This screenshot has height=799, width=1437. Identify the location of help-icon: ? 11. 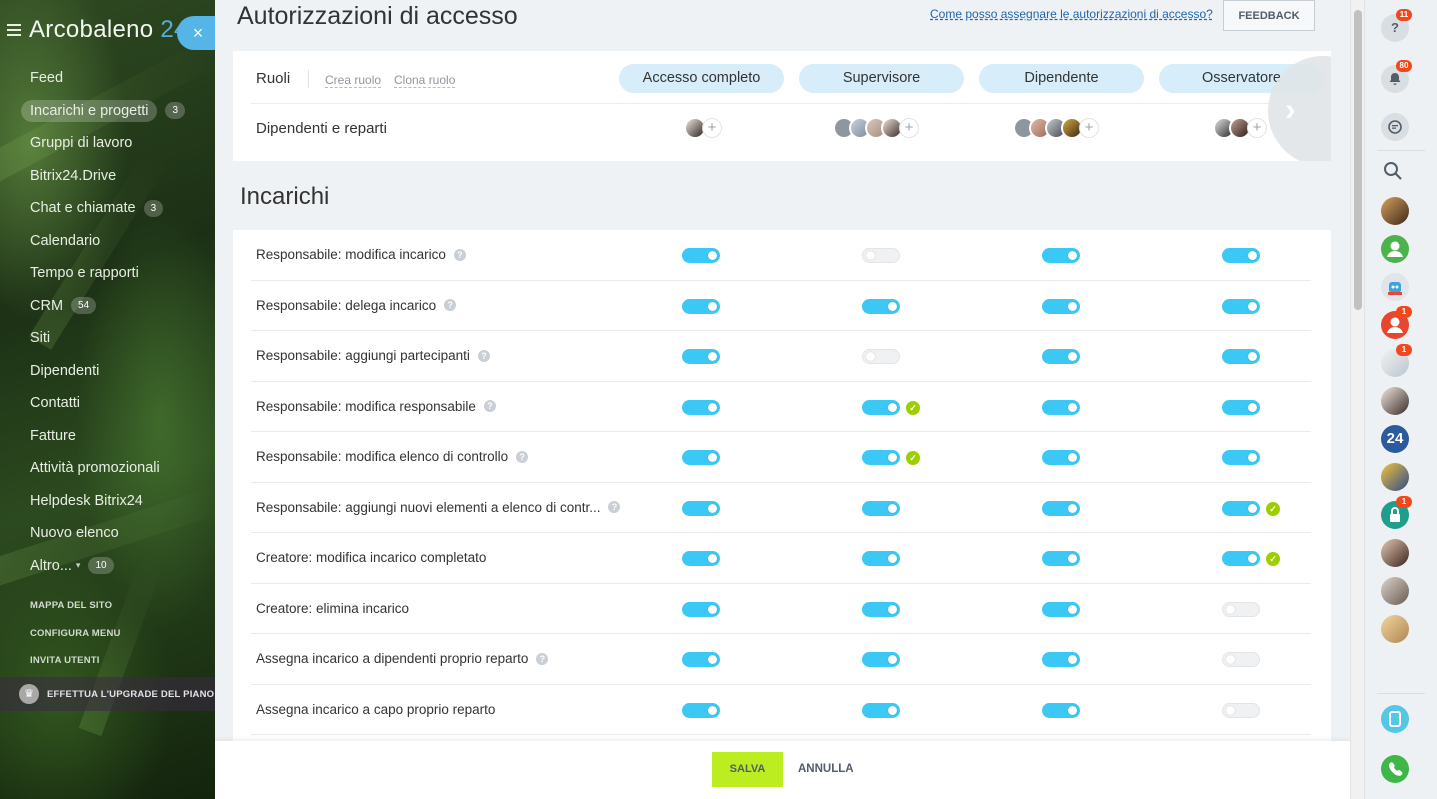
(1396, 25).